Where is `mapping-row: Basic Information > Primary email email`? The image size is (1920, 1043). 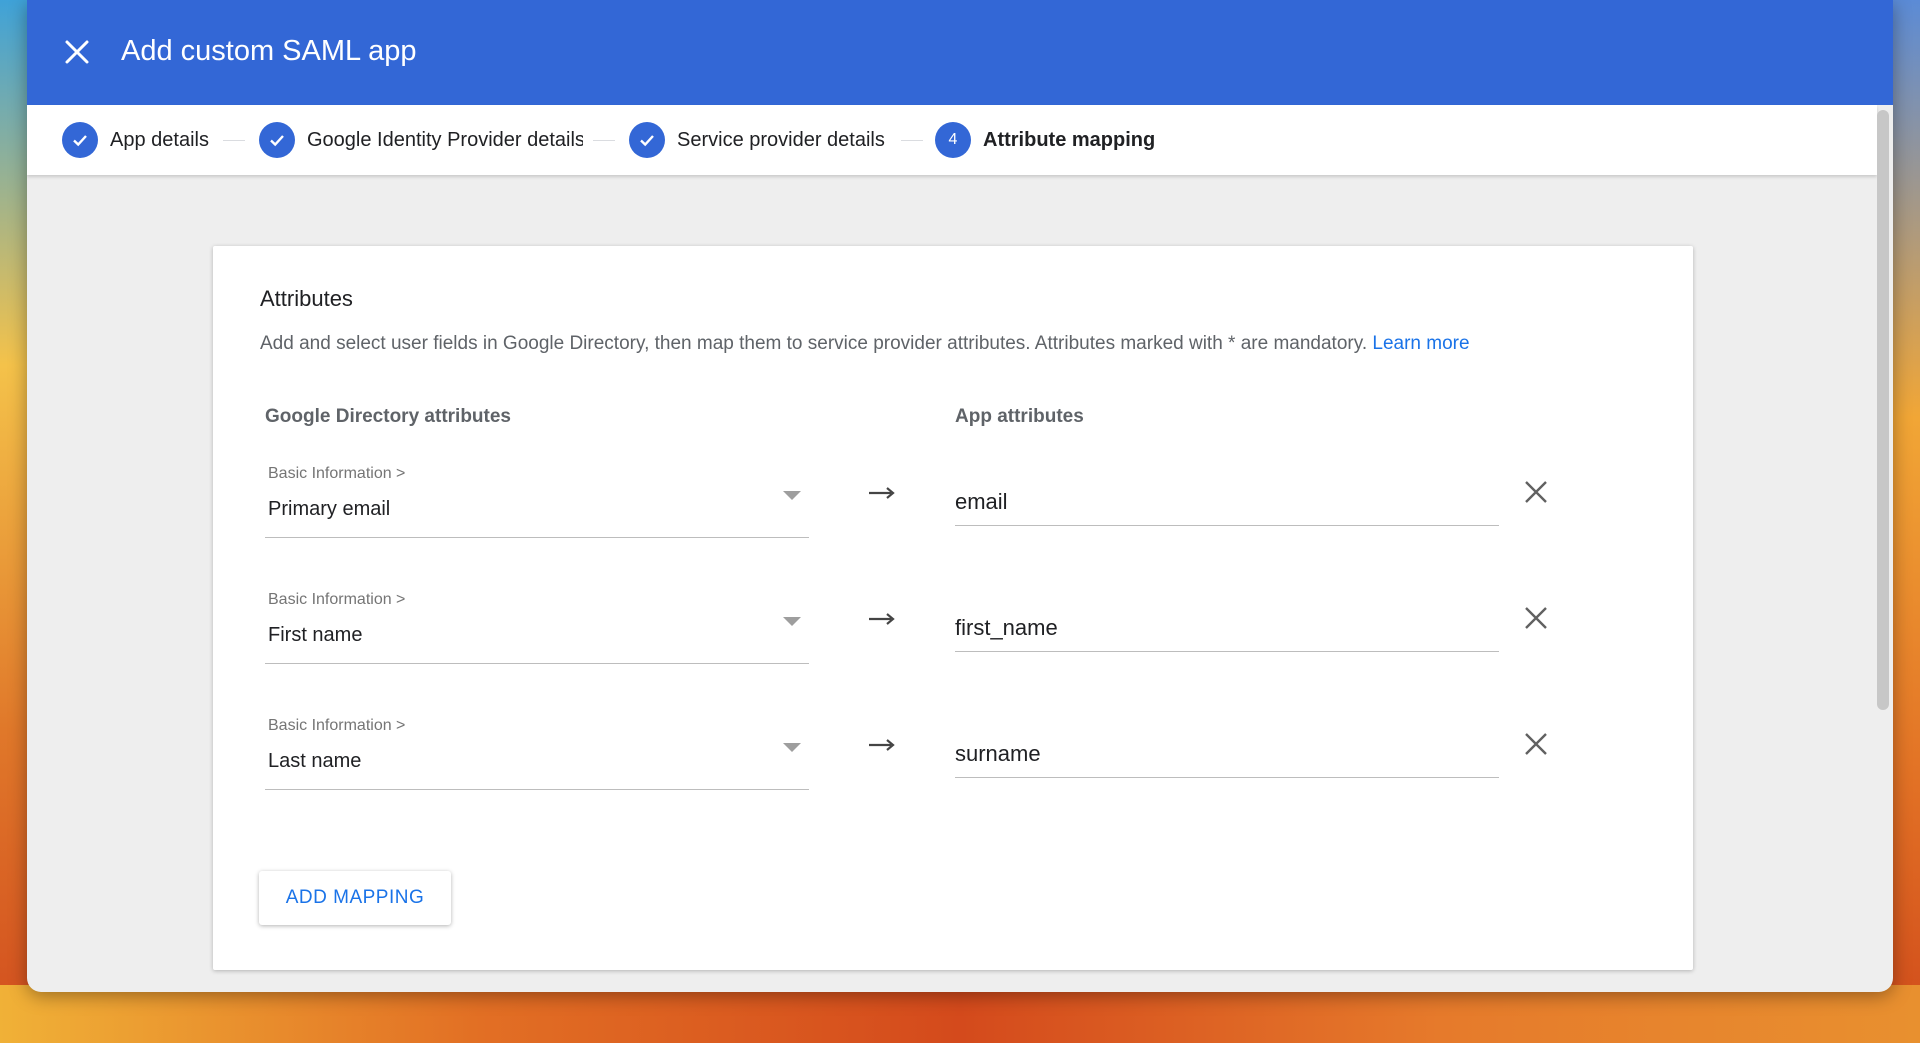 mapping-row: Basic Information > Primary email email is located at coordinates (953, 508).